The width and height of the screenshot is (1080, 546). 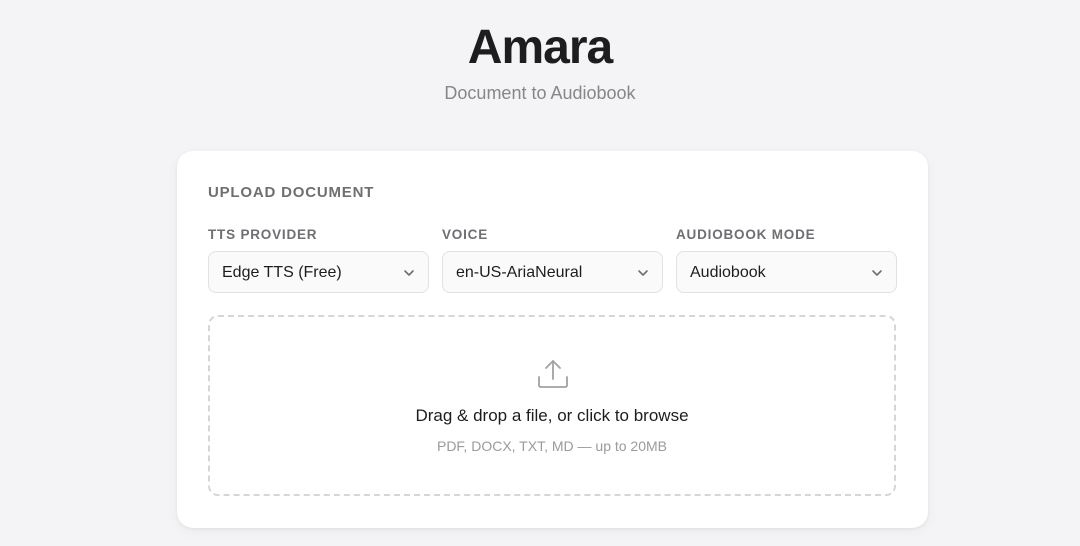 I want to click on audiobook-mode-field: AUDIOBOOK MODE Audiobook, so click(x=786, y=260).